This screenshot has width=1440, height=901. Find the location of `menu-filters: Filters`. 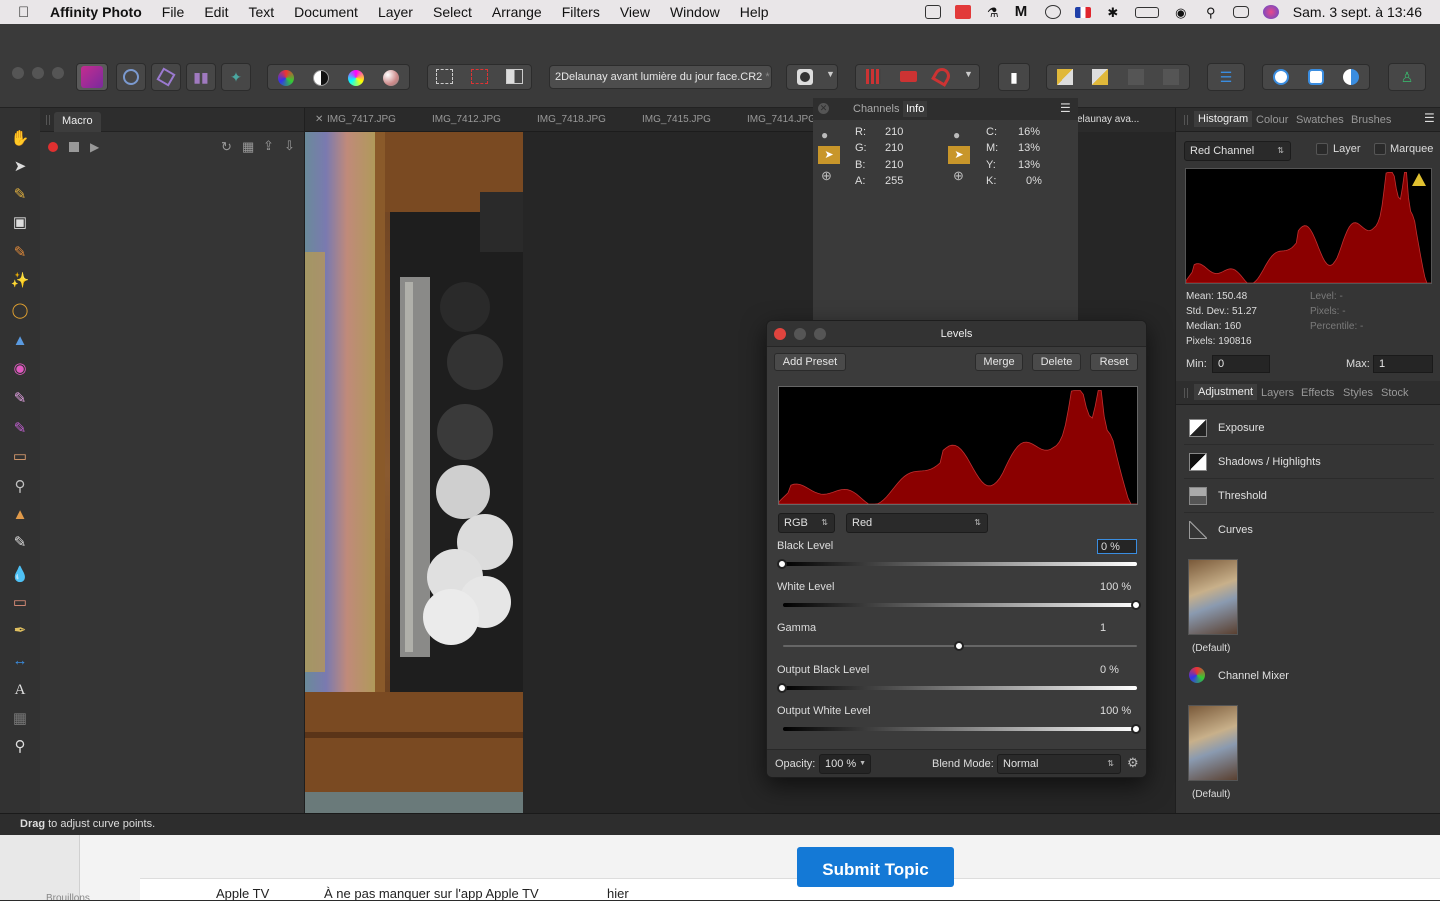

menu-filters: Filters is located at coordinates (581, 12).